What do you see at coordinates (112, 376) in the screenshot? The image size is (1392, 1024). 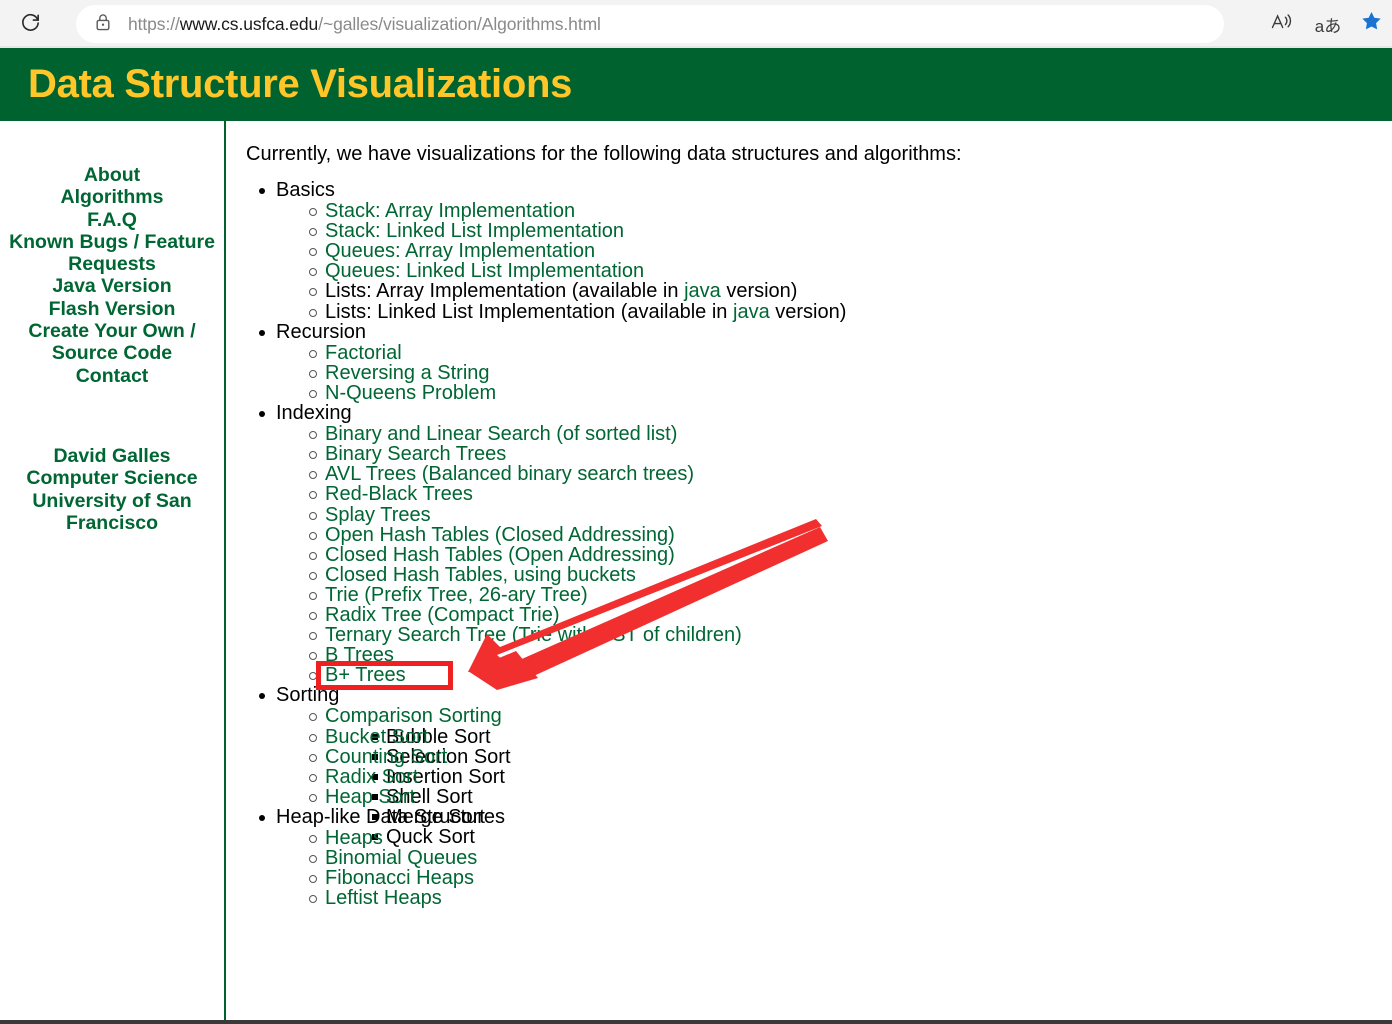 I see `sidebar-link-contact: Contact` at bounding box center [112, 376].